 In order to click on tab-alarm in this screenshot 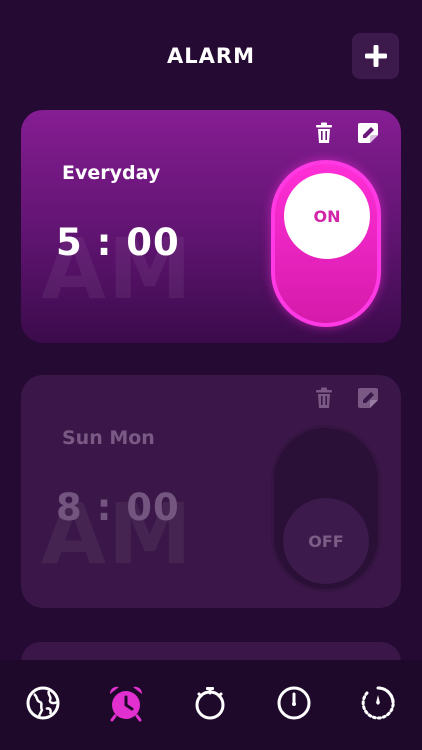, I will do `click(126, 703)`.